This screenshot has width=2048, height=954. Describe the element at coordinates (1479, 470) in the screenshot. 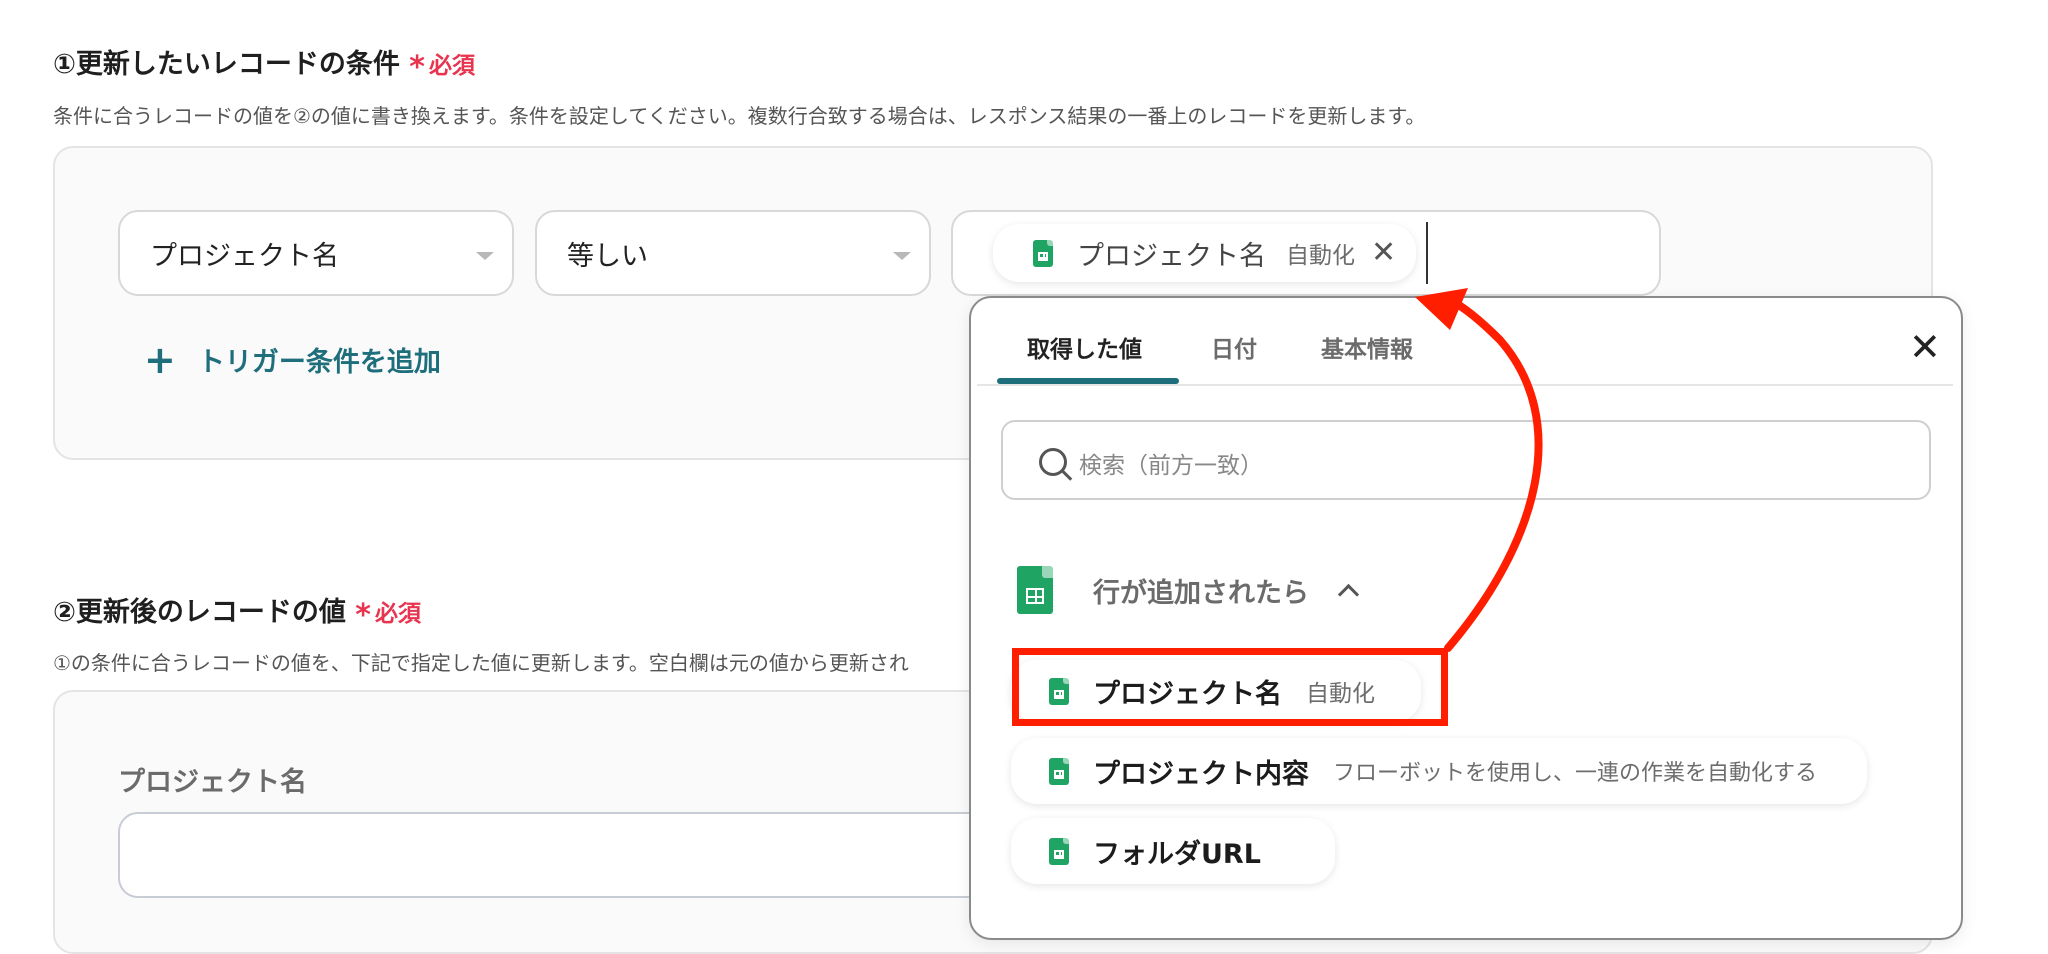

I see `annotation-arrow` at that location.